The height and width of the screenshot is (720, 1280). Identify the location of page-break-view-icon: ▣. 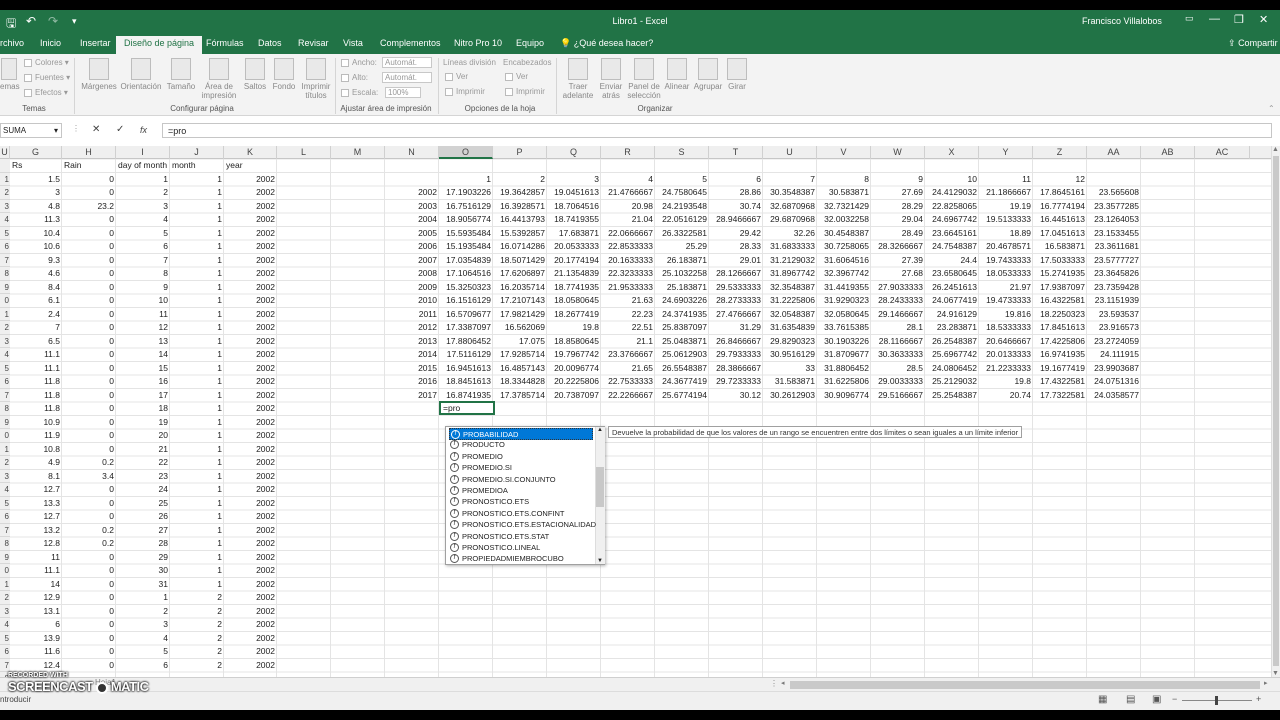
(1156, 699).